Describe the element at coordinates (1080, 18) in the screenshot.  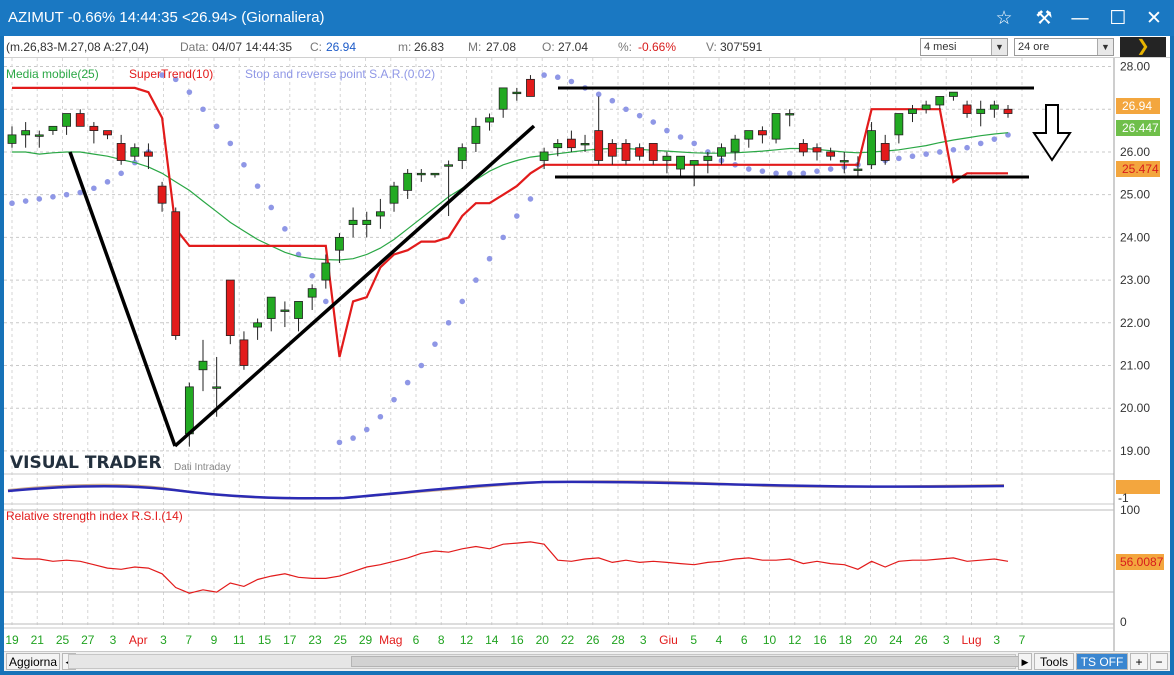
I see `minimize-icon: —` at that location.